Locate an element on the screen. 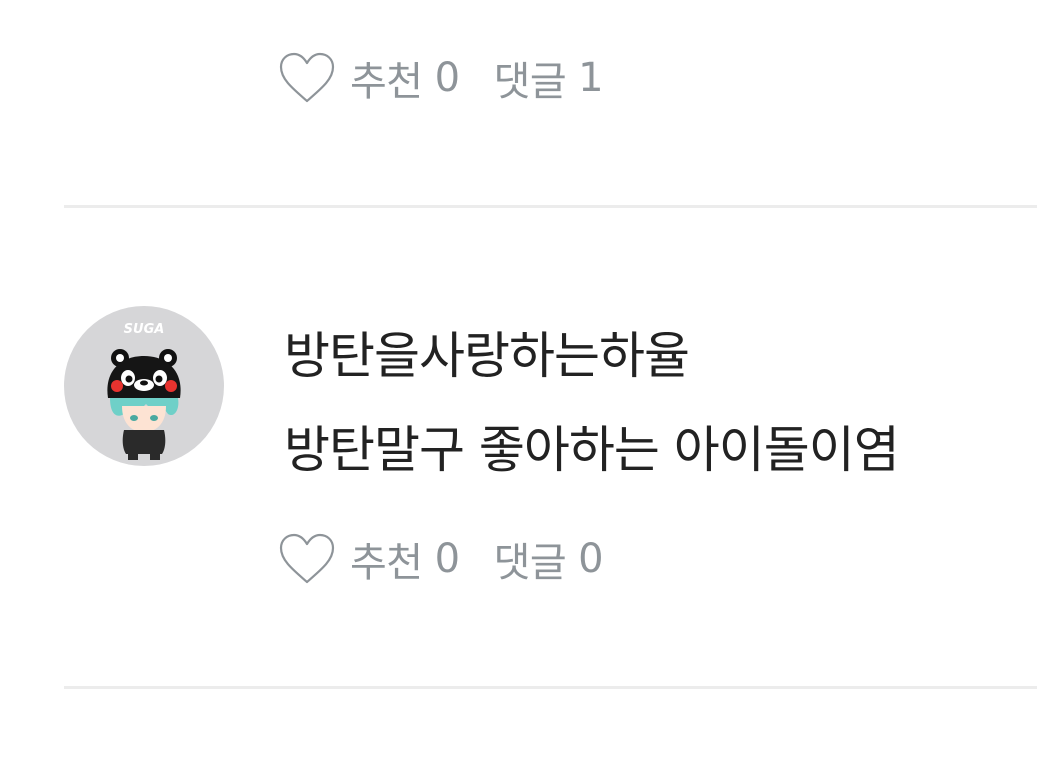 This screenshot has height=778, width=1037. comment-author: 방탄을사랑하는하율 is located at coordinates (487, 352).